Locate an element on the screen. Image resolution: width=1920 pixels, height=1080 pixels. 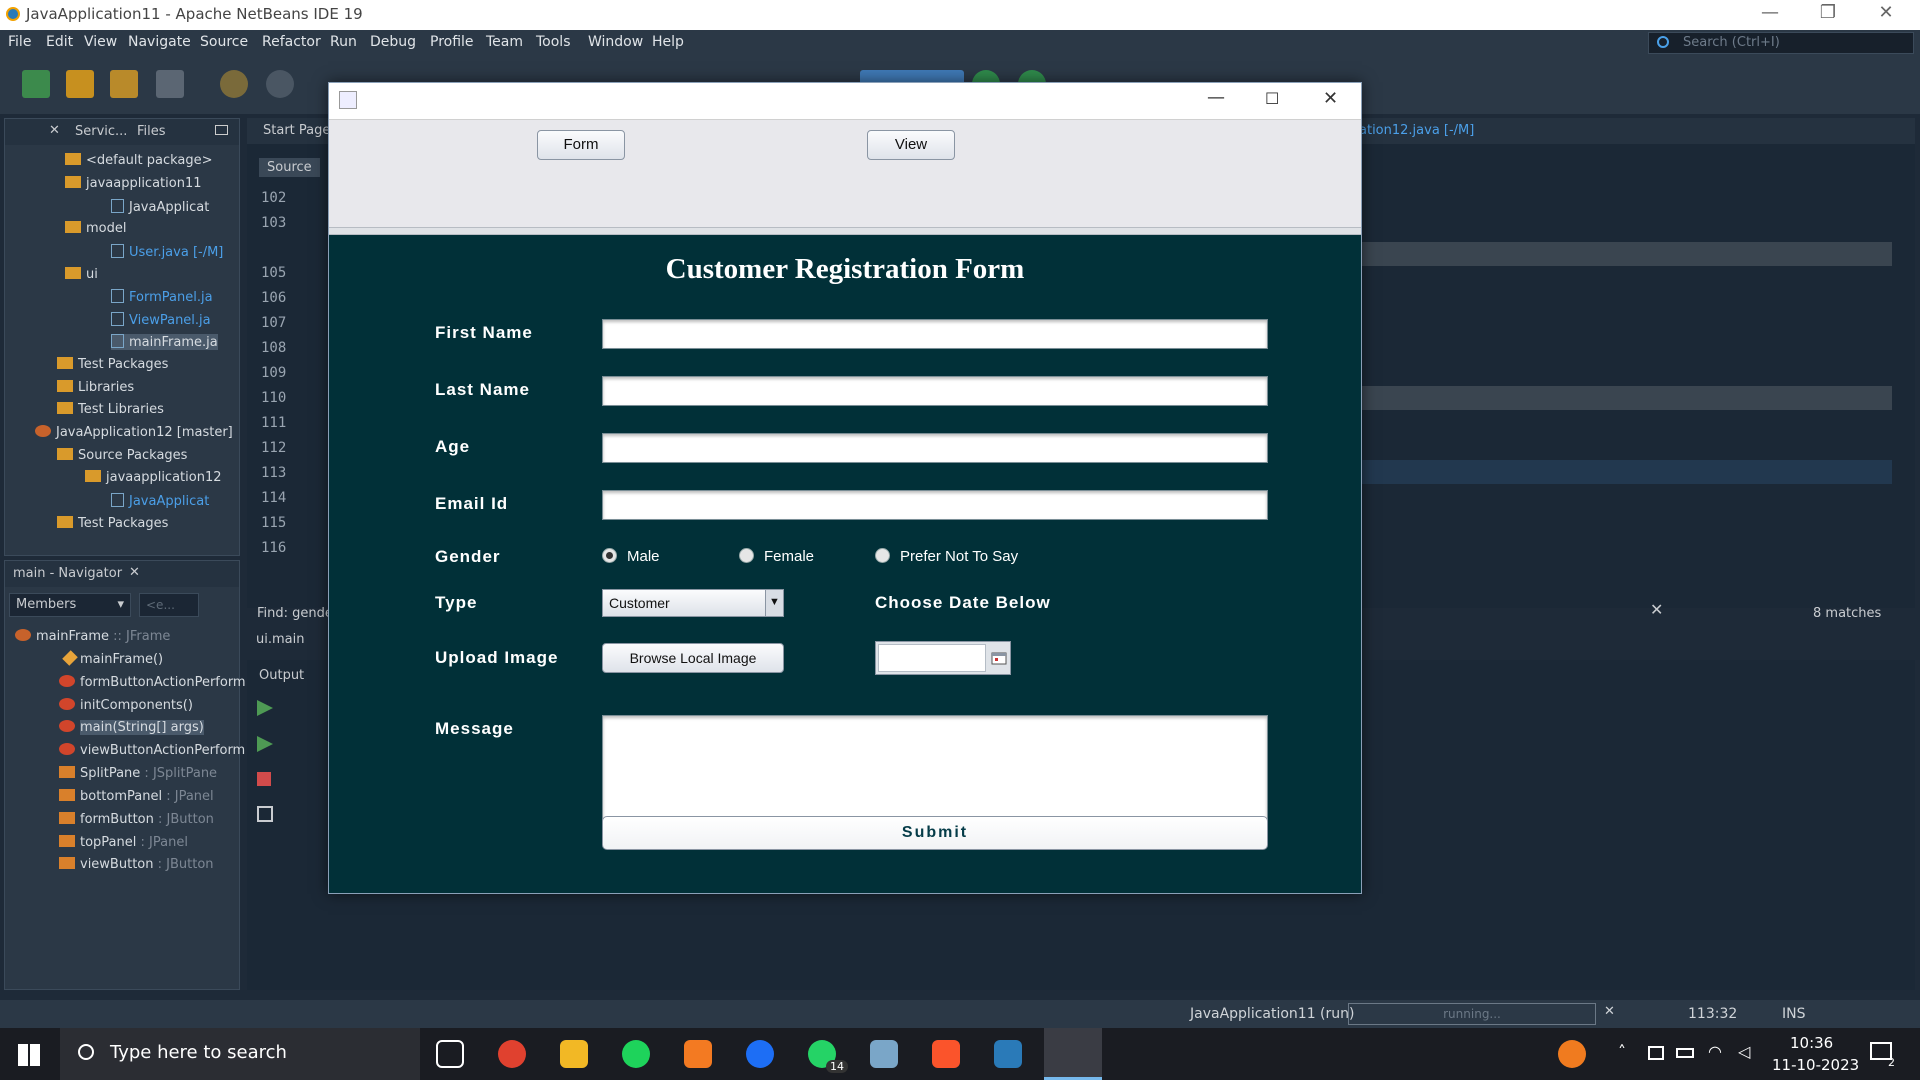
new-file-icon is located at coordinates (36, 84).